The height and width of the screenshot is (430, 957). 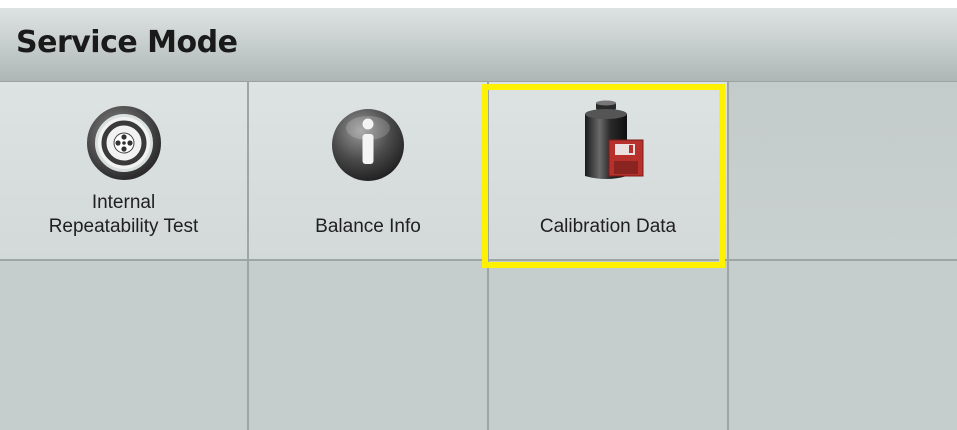 What do you see at coordinates (123, 226) in the screenshot?
I see `label-line-2: Repeatability Test` at bounding box center [123, 226].